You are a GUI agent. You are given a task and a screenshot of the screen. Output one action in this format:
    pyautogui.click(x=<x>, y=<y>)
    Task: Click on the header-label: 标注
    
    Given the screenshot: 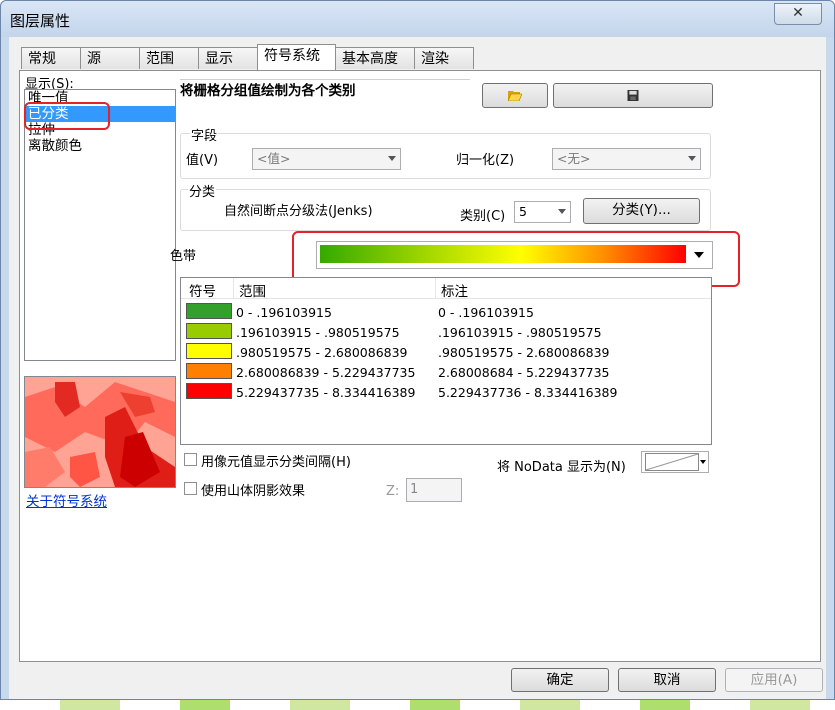 What is the action you would take?
    pyautogui.click(x=454, y=290)
    